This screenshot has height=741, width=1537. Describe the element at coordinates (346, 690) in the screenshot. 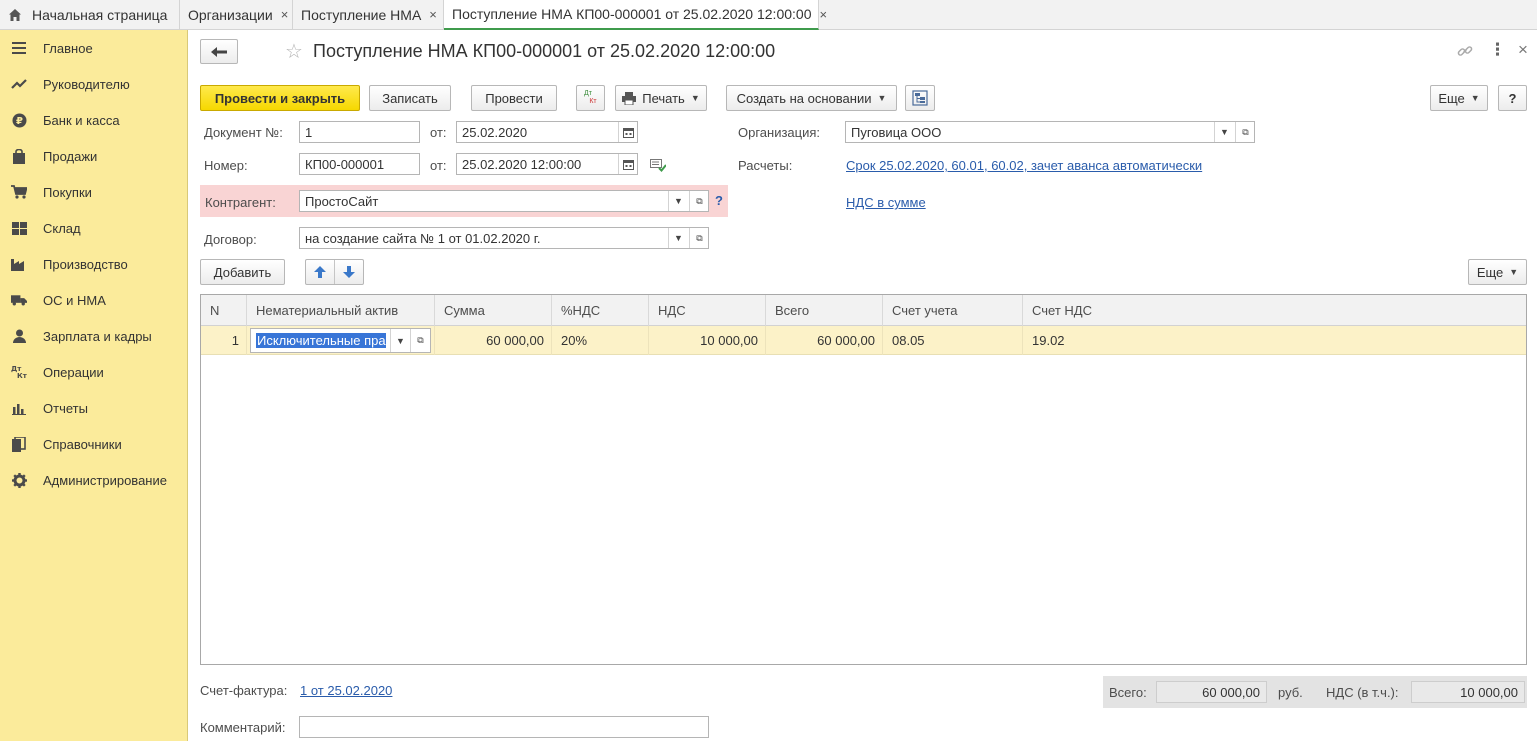

I see `invoice-link: 1 от 25.02.2020` at that location.